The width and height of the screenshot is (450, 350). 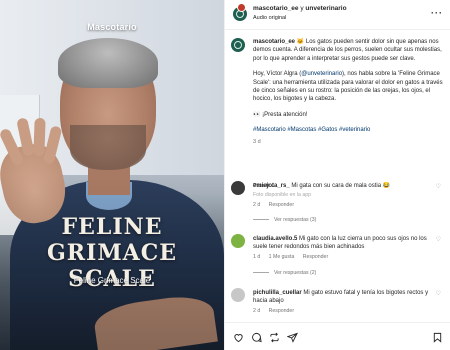 What do you see at coordinates (276, 8) in the screenshot?
I see `author-username-link: mascotario_ee` at bounding box center [276, 8].